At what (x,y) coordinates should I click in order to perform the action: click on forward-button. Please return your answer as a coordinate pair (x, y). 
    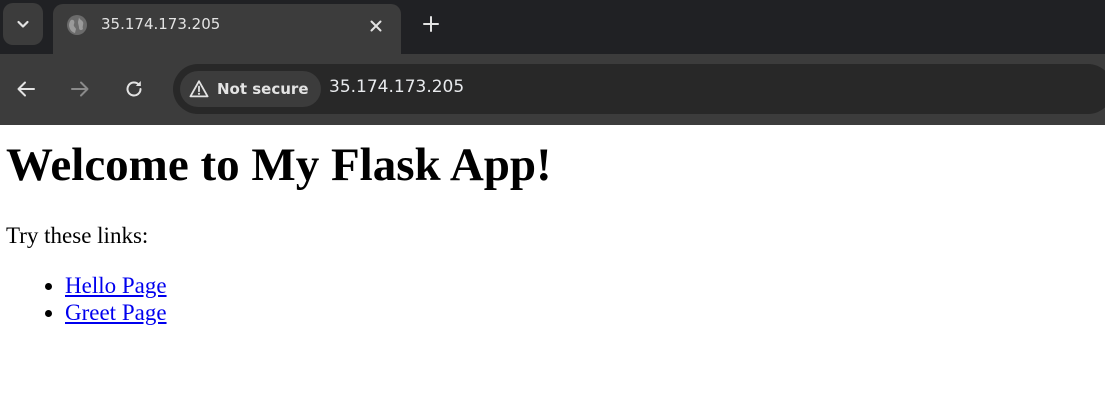
    Looking at the image, I should click on (80, 89).